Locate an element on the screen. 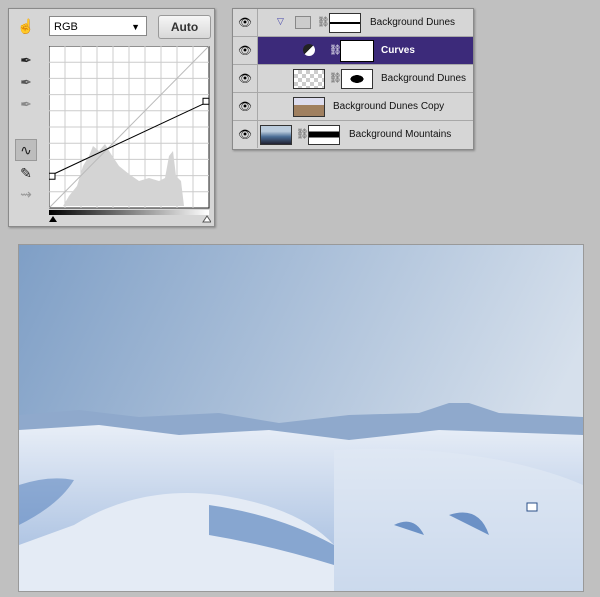  white-point-slider is located at coordinates (206, 219).